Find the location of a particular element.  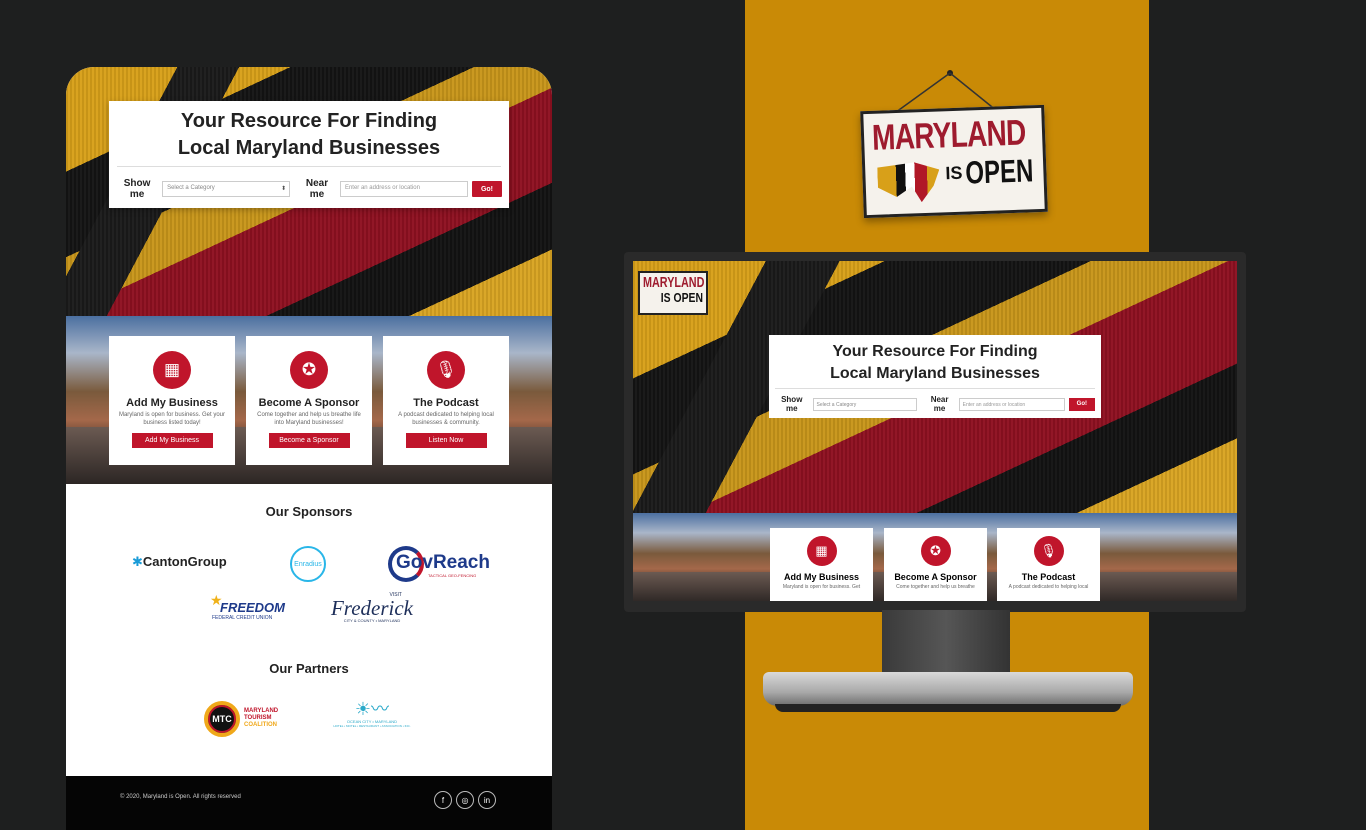

monitor-title-line2: Local Maryland Businesses is located at coordinates (935, 373).